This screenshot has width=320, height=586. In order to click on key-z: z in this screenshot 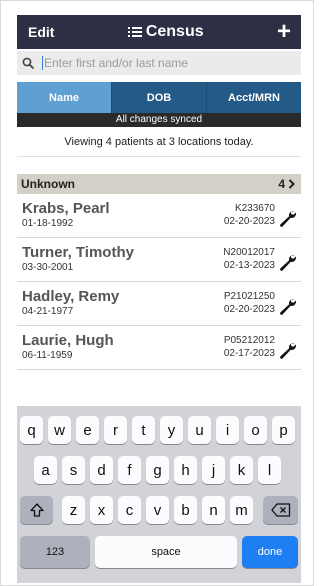, I will do `click(73, 510)`.